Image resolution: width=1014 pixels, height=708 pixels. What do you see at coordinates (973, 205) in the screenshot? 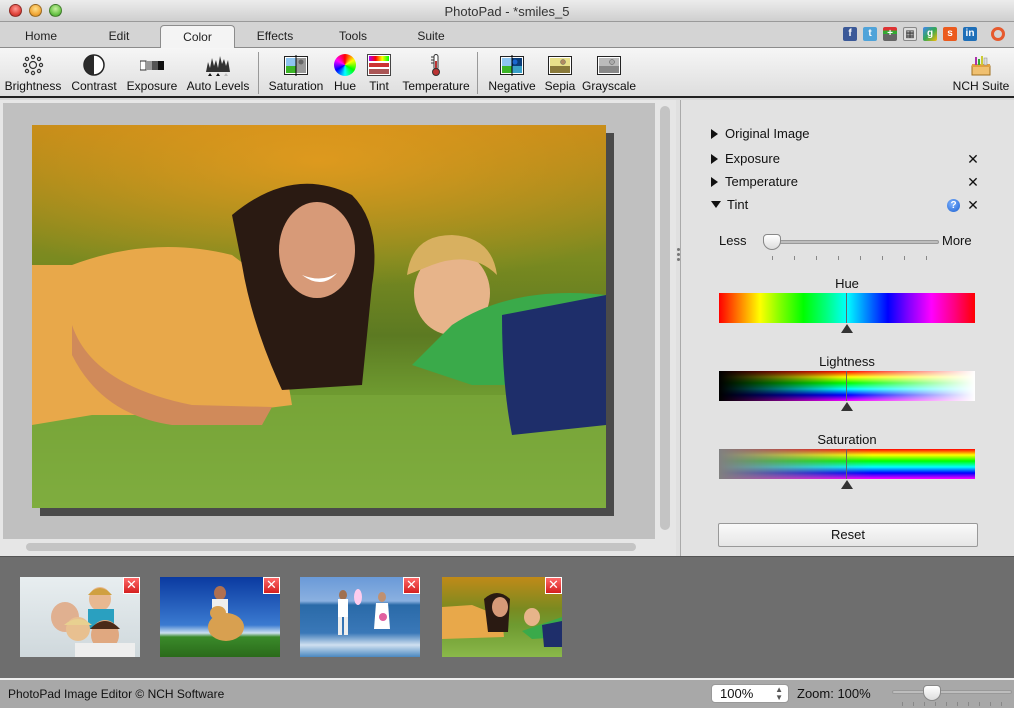
I see `remove-tint-icon: ✕` at bounding box center [973, 205].